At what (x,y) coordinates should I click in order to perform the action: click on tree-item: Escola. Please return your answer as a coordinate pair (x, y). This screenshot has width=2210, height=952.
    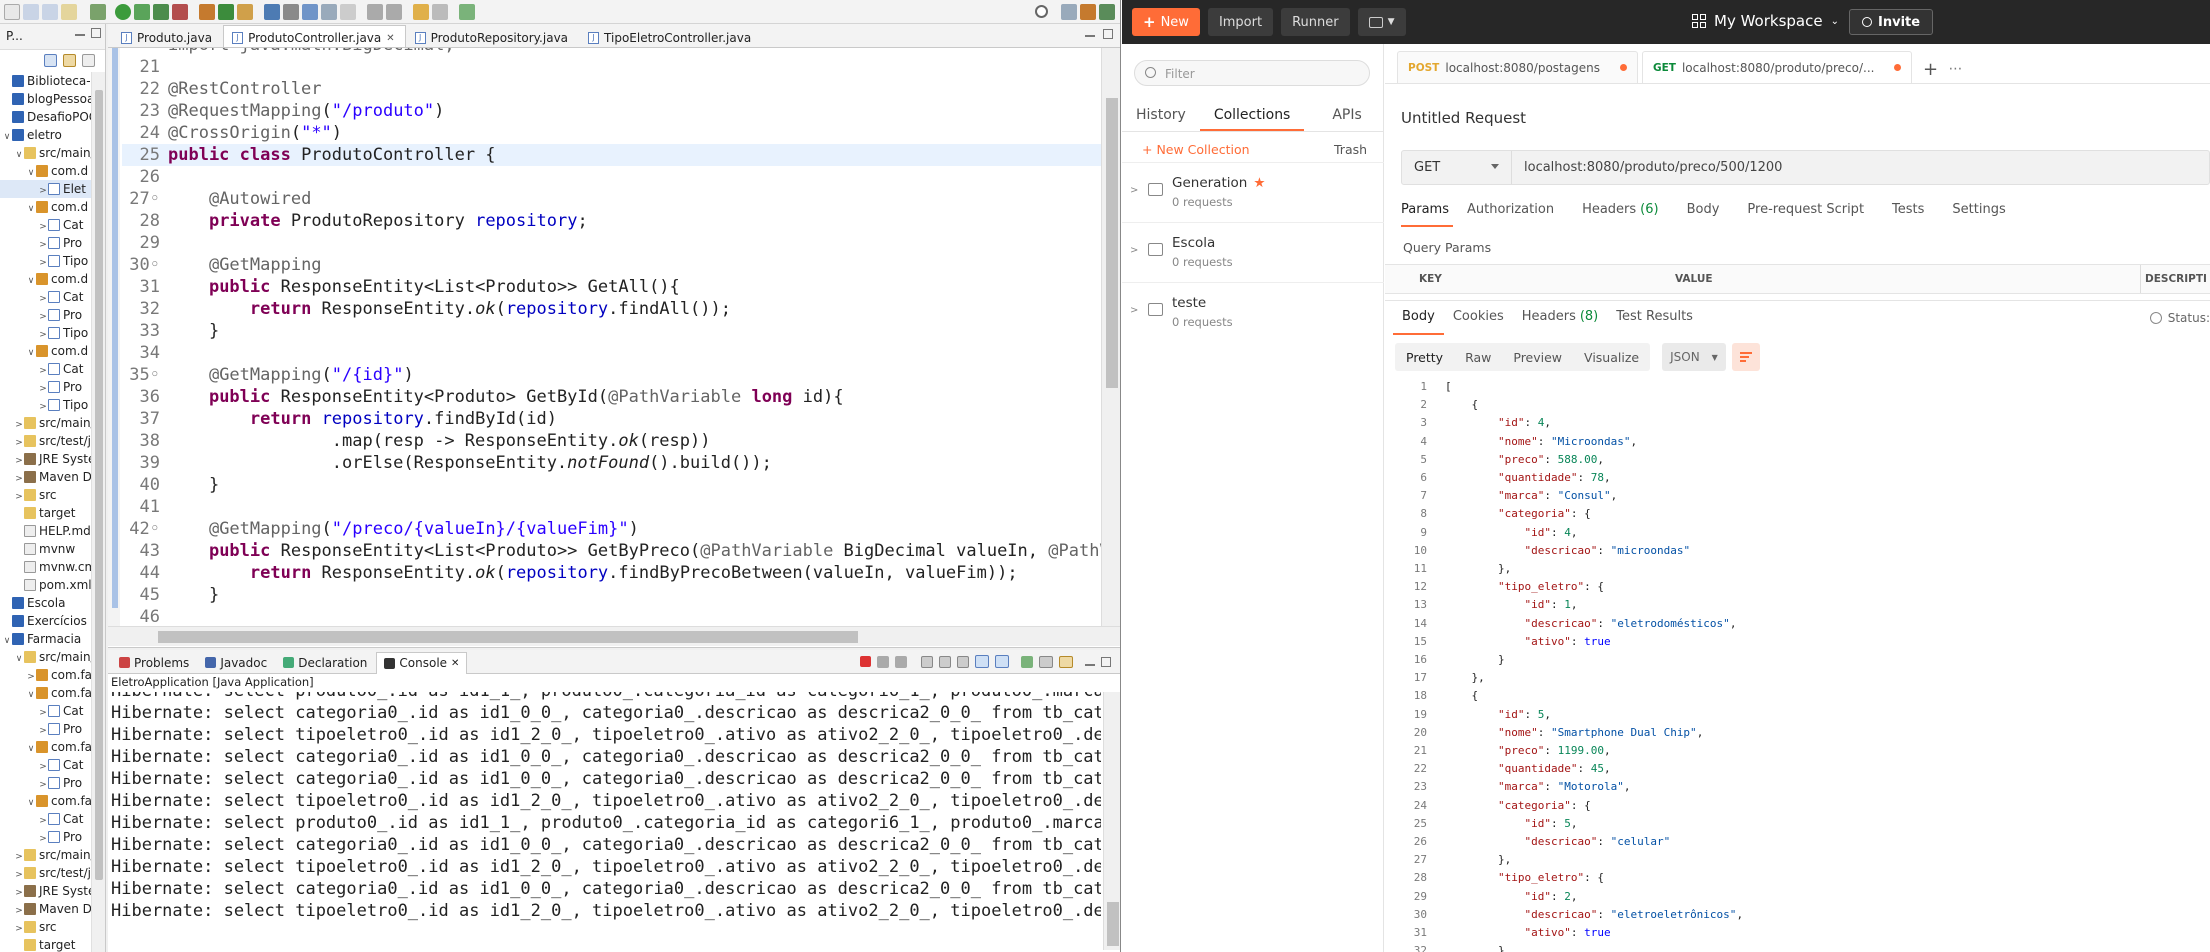
    Looking at the image, I should click on (52, 603).